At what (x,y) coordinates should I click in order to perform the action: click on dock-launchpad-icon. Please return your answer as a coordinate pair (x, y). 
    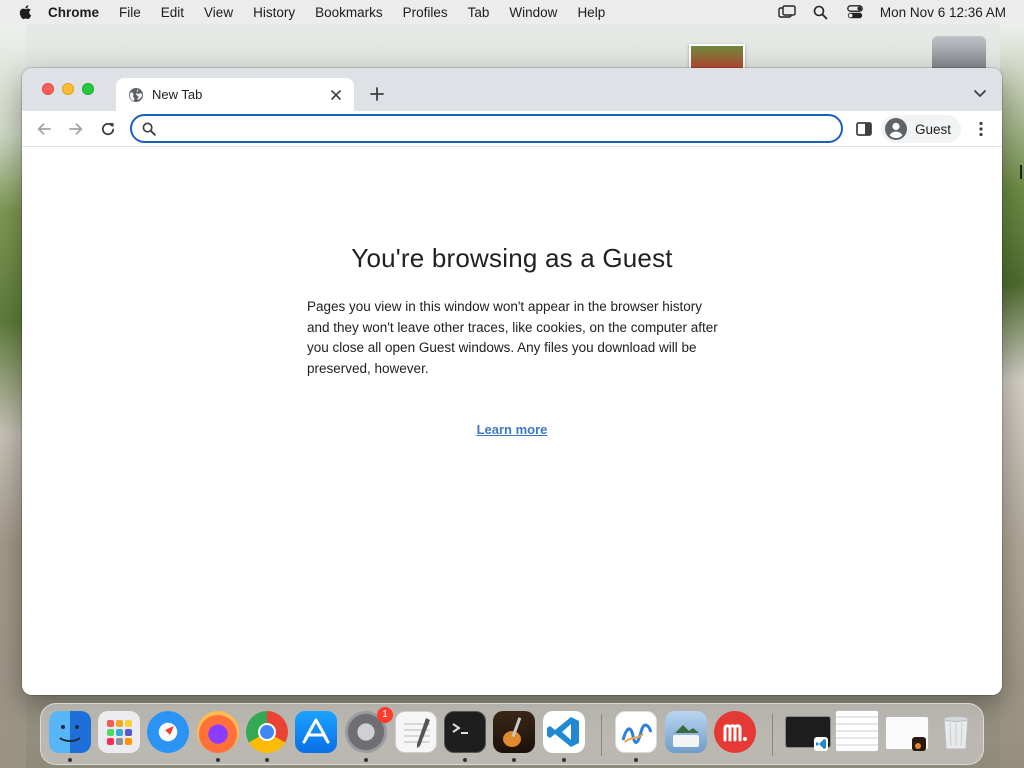
    Looking at the image, I should click on (119, 732).